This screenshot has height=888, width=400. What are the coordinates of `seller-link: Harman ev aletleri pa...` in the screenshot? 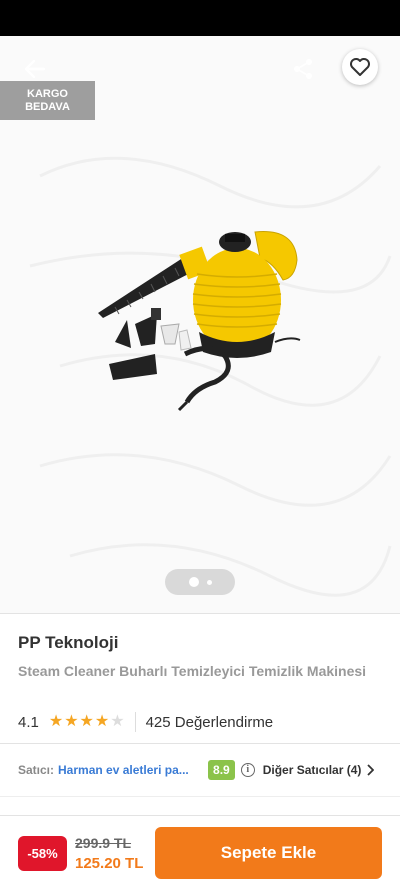 It's located at (129, 770).